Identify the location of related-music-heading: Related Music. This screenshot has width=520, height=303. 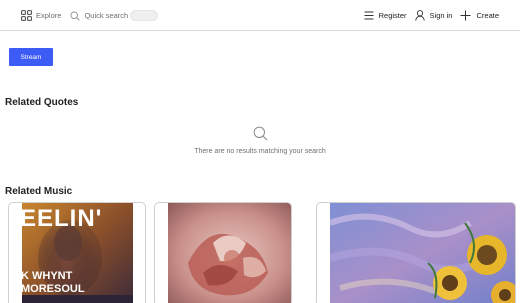
(39, 191).